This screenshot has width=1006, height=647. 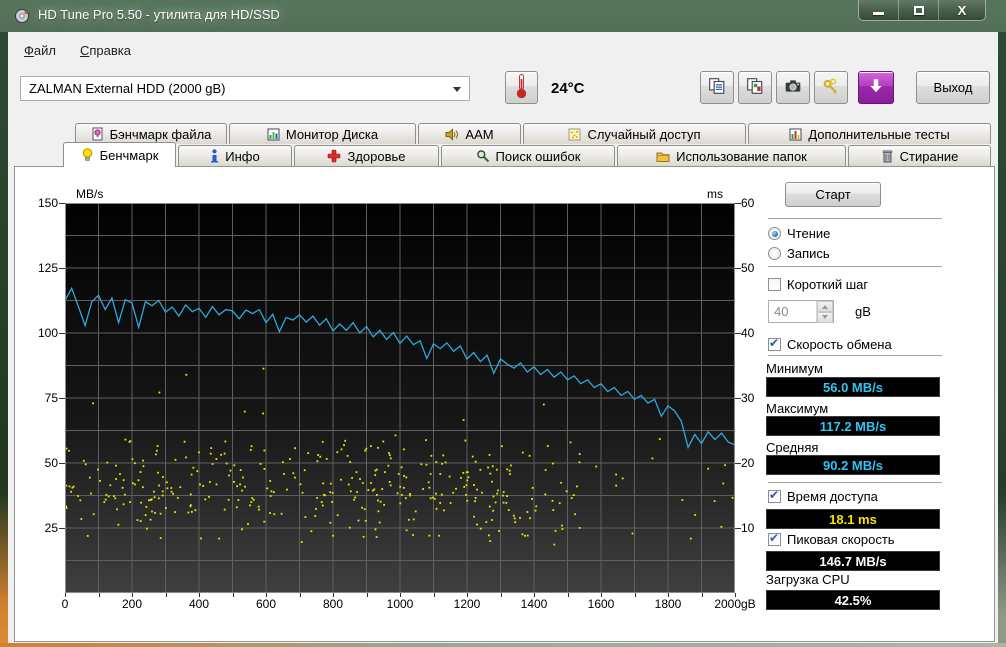 I want to click on transfer-rate-checkbox, so click(x=774, y=343).